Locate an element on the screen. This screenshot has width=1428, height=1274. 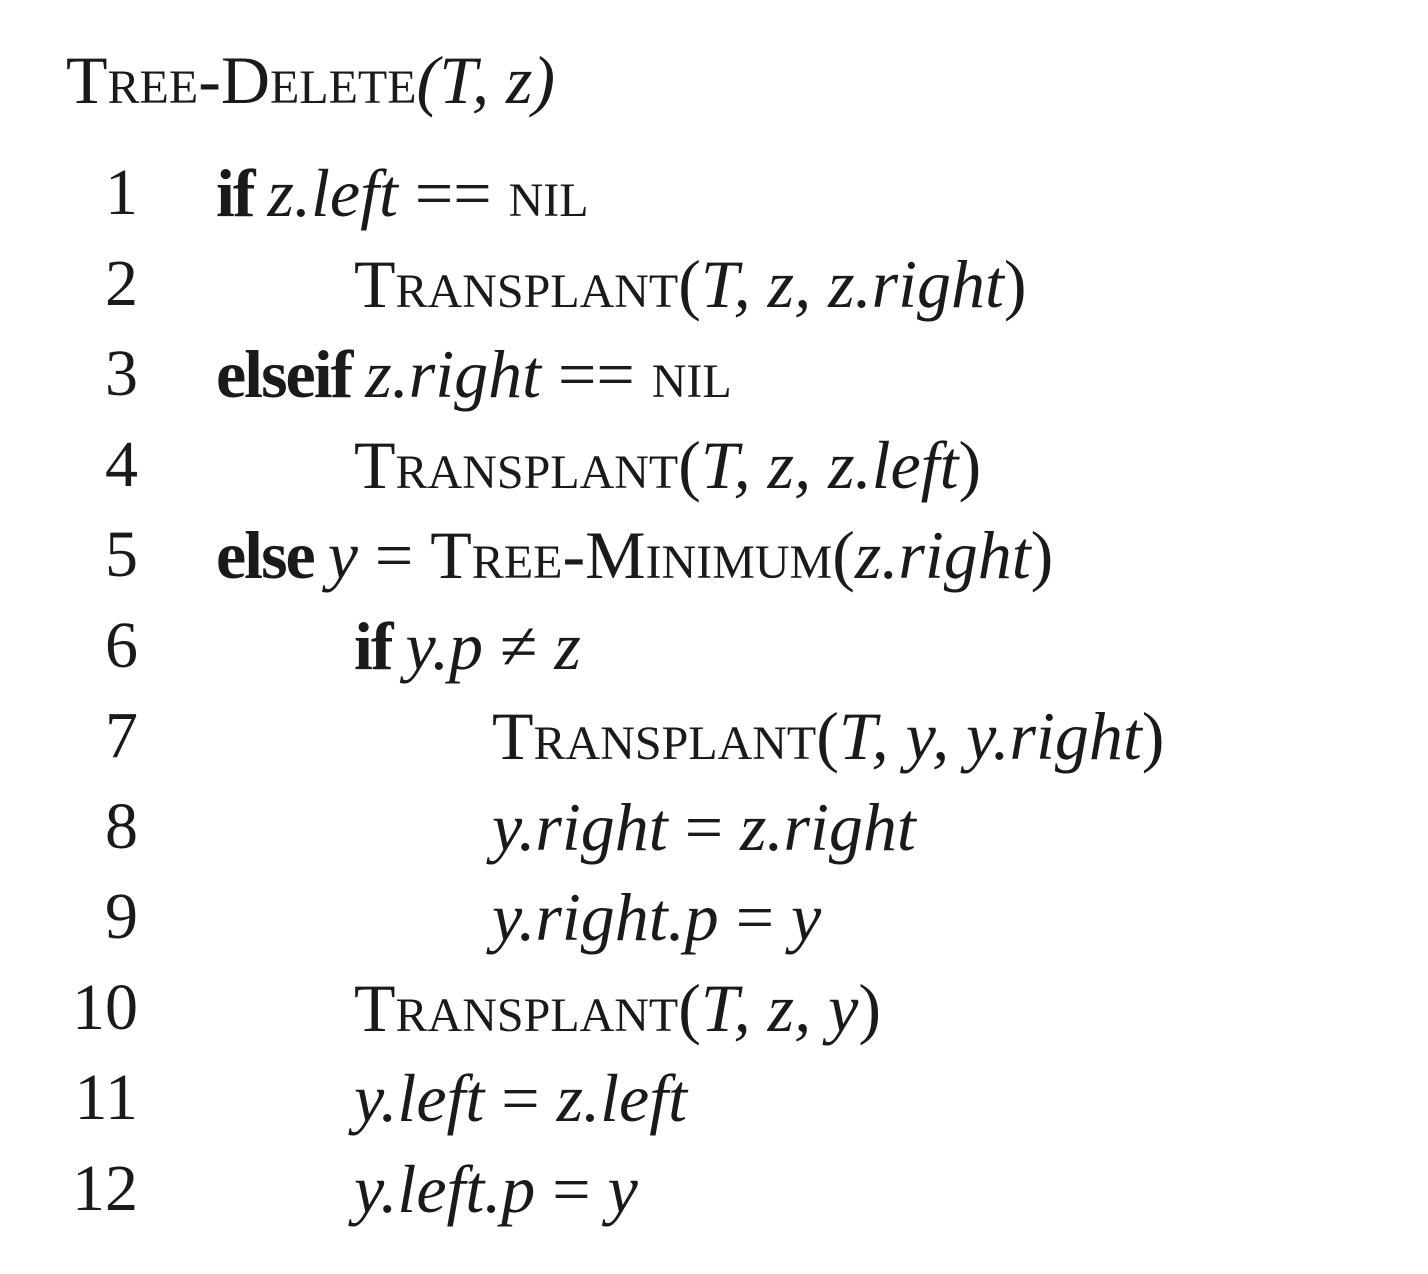
expression: T, z, y is located at coordinates (779, 1007).